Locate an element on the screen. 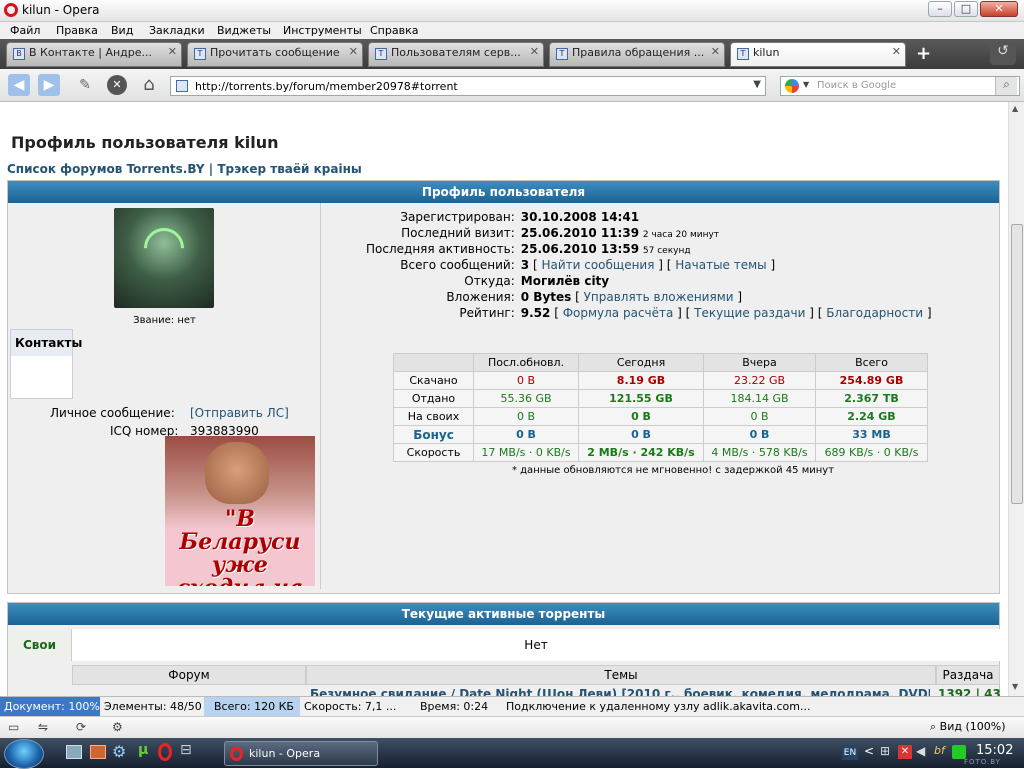 The image size is (1024, 769). formula-link: Формула расчёта is located at coordinates (618, 313).